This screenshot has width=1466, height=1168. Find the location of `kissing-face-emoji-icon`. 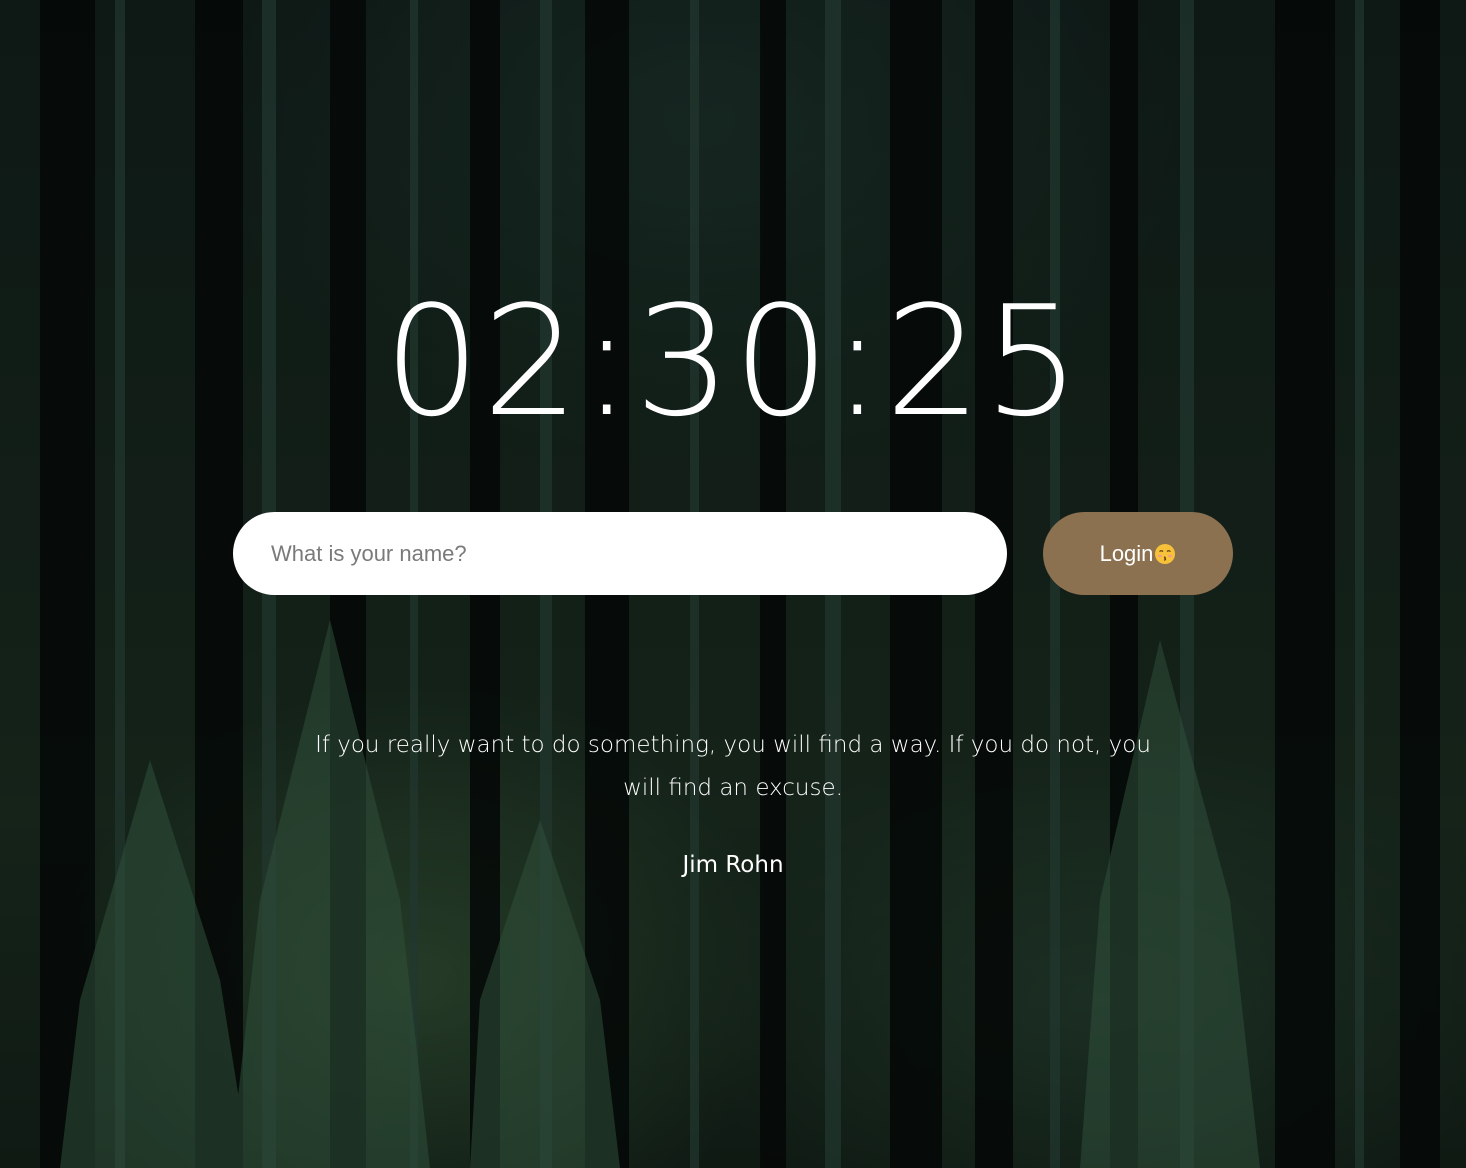

kissing-face-emoji-icon is located at coordinates (1165, 553).